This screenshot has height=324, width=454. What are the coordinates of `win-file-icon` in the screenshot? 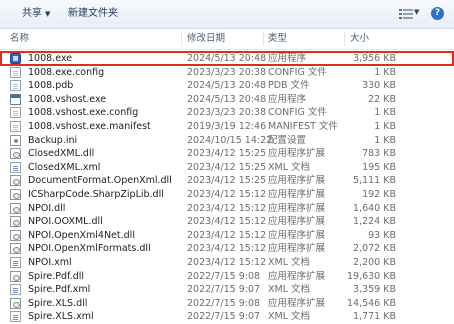 It's located at (15, 99).